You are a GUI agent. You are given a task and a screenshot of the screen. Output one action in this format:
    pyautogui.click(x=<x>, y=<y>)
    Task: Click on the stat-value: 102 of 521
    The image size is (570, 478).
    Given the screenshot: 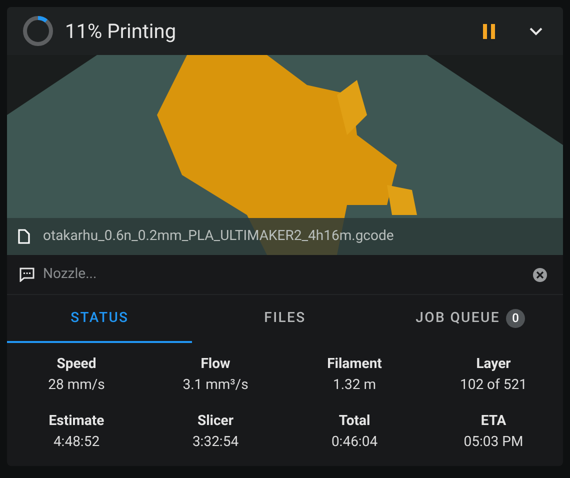 What is the action you would take?
    pyautogui.click(x=493, y=385)
    